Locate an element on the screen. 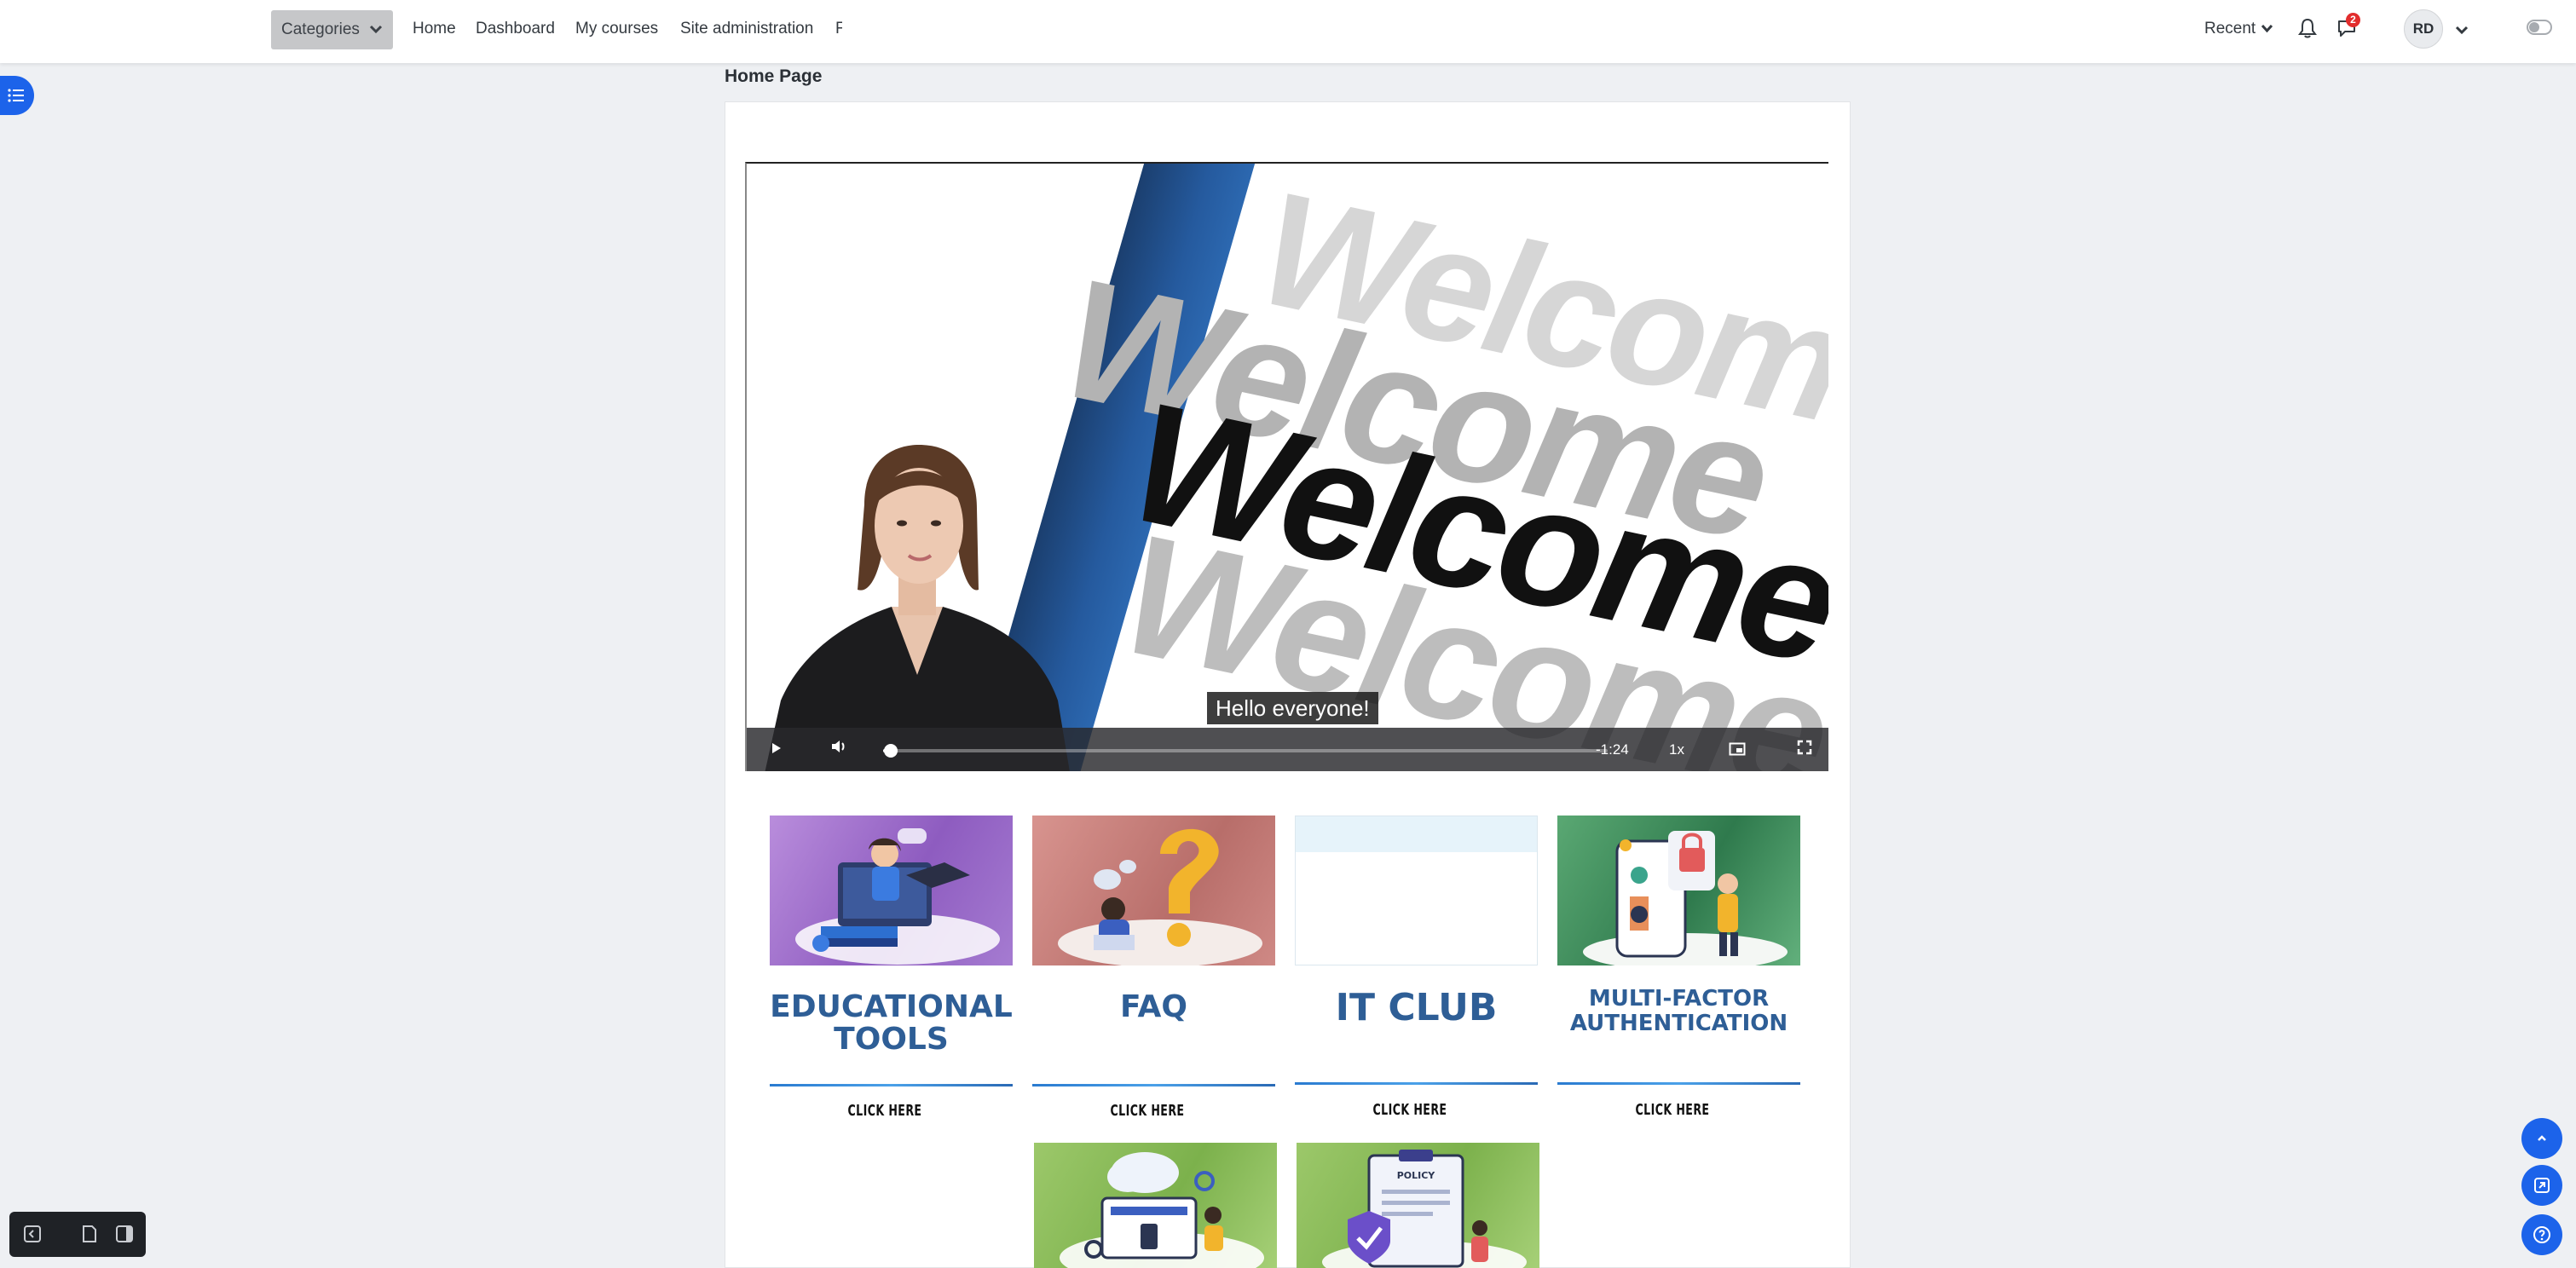 This screenshot has width=2576, height=1268. nav-more-truncated: F is located at coordinates (838, 29).